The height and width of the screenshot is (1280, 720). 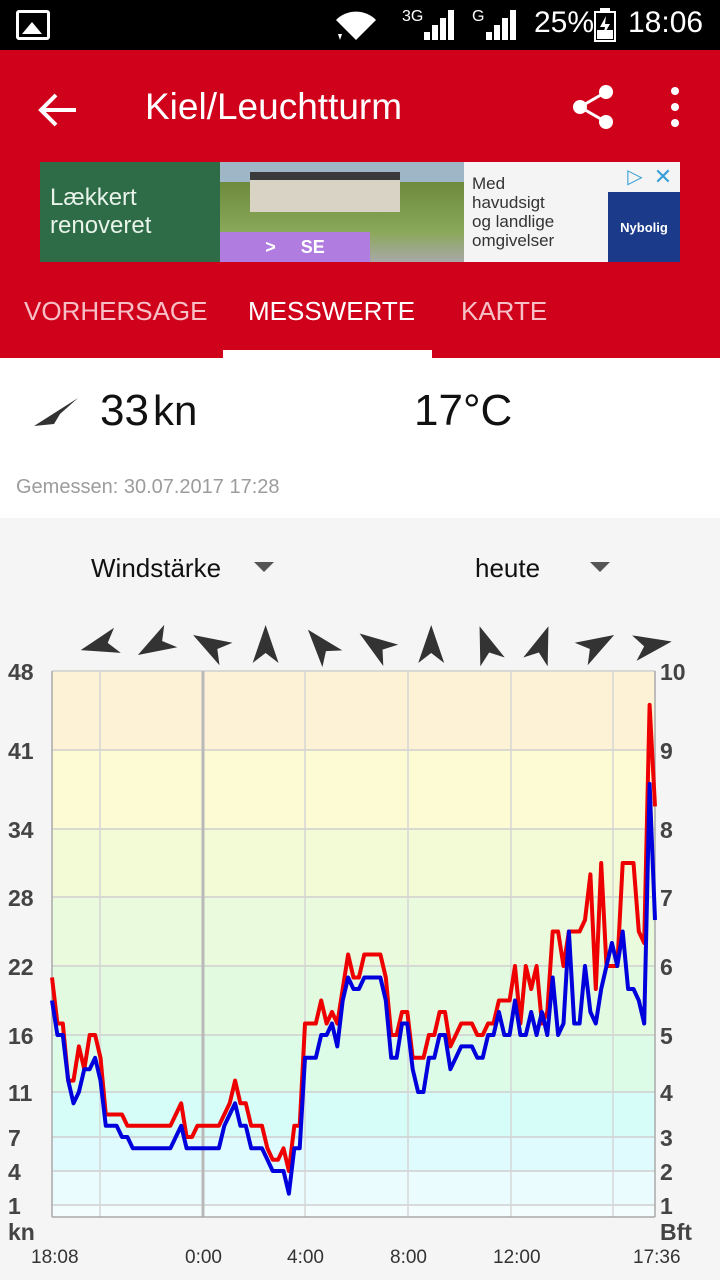 I want to click on status-bar: 3G G 25% 18:06, so click(x=360, y=25).